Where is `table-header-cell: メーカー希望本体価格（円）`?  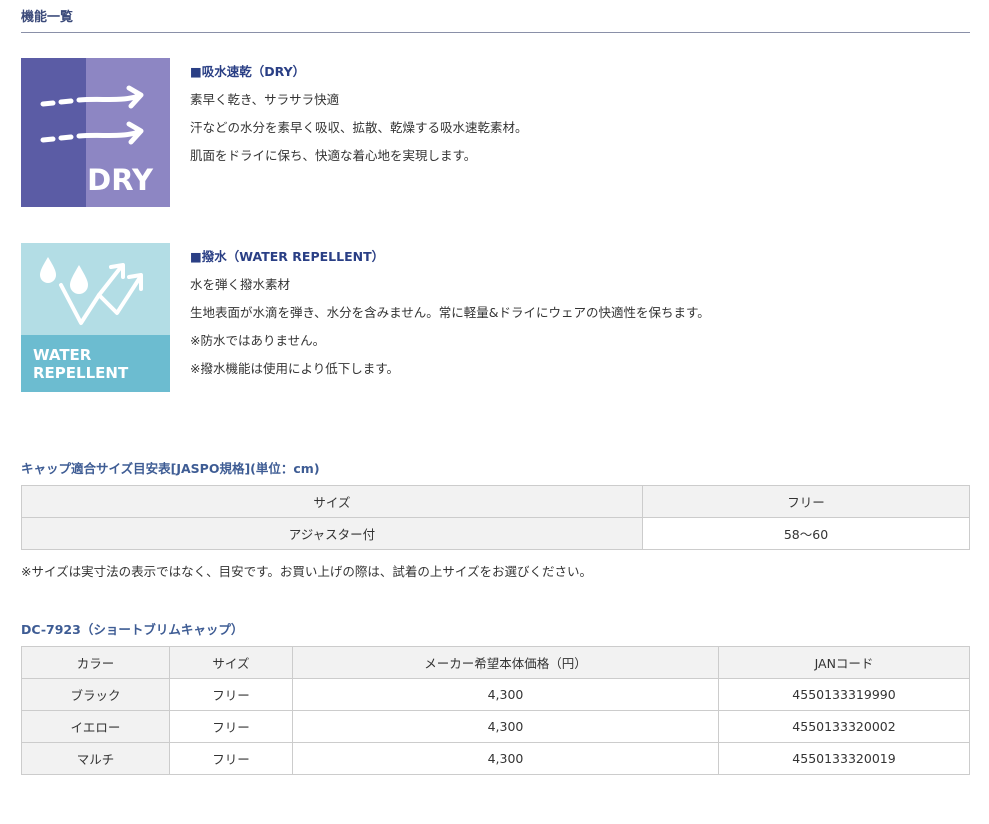 table-header-cell: メーカー希望本体価格（円） is located at coordinates (505, 662).